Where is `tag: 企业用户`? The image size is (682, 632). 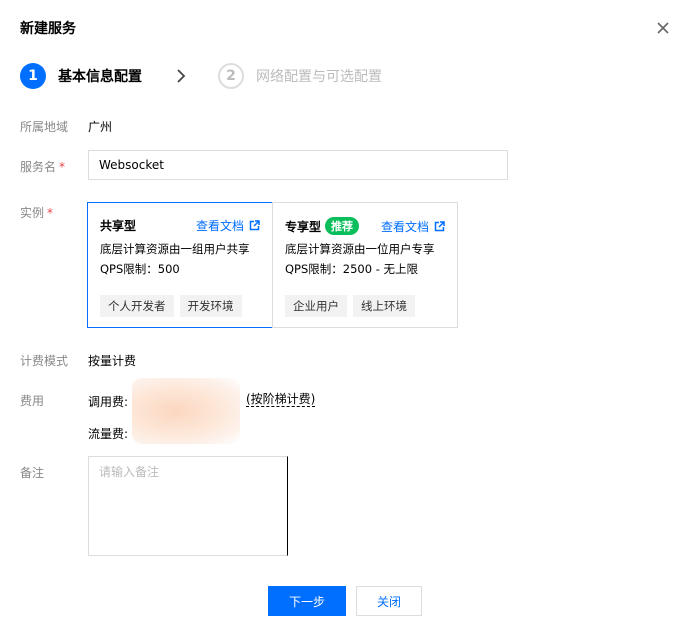
tag: 企业用户 is located at coordinates (316, 306).